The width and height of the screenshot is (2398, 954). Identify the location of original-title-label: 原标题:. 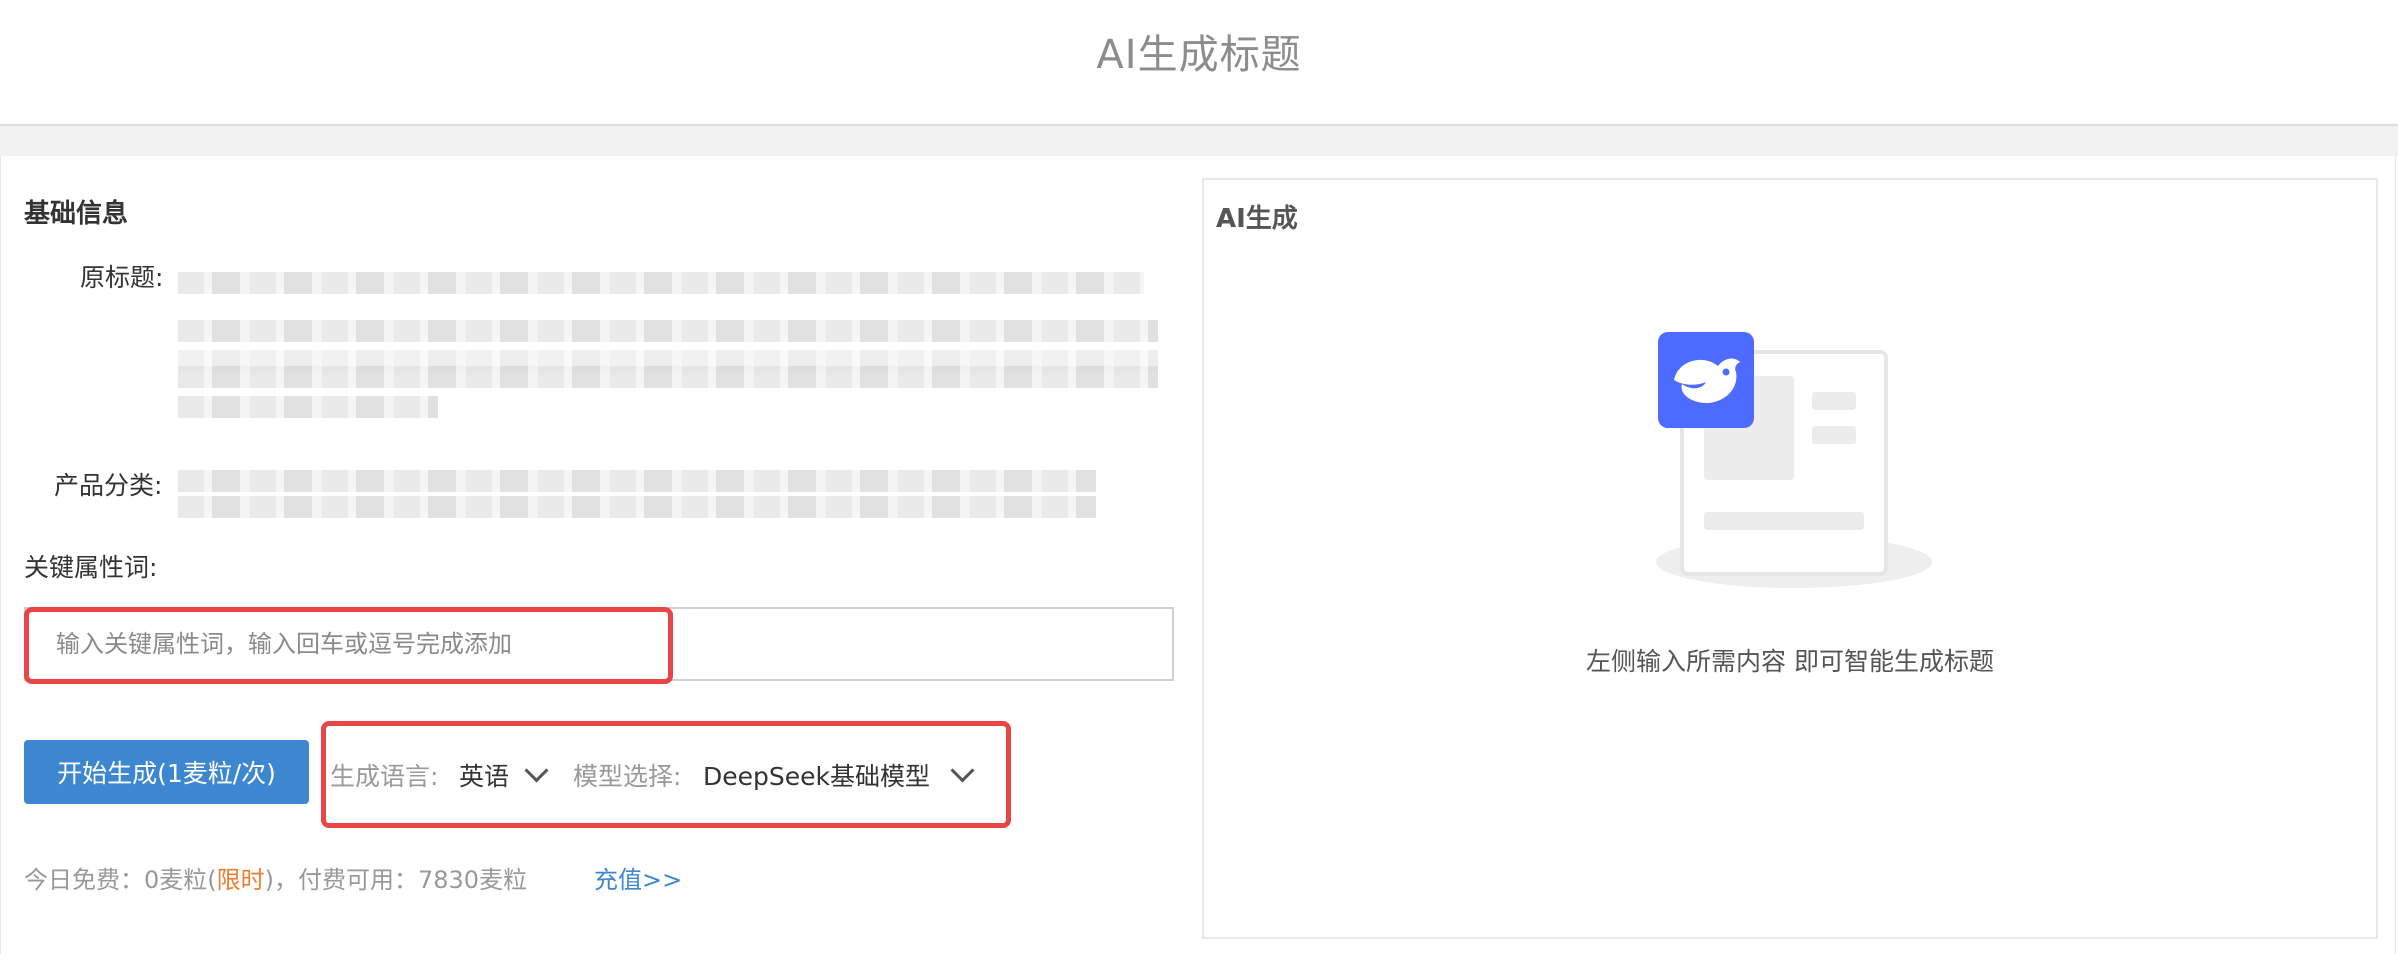
(122, 277).